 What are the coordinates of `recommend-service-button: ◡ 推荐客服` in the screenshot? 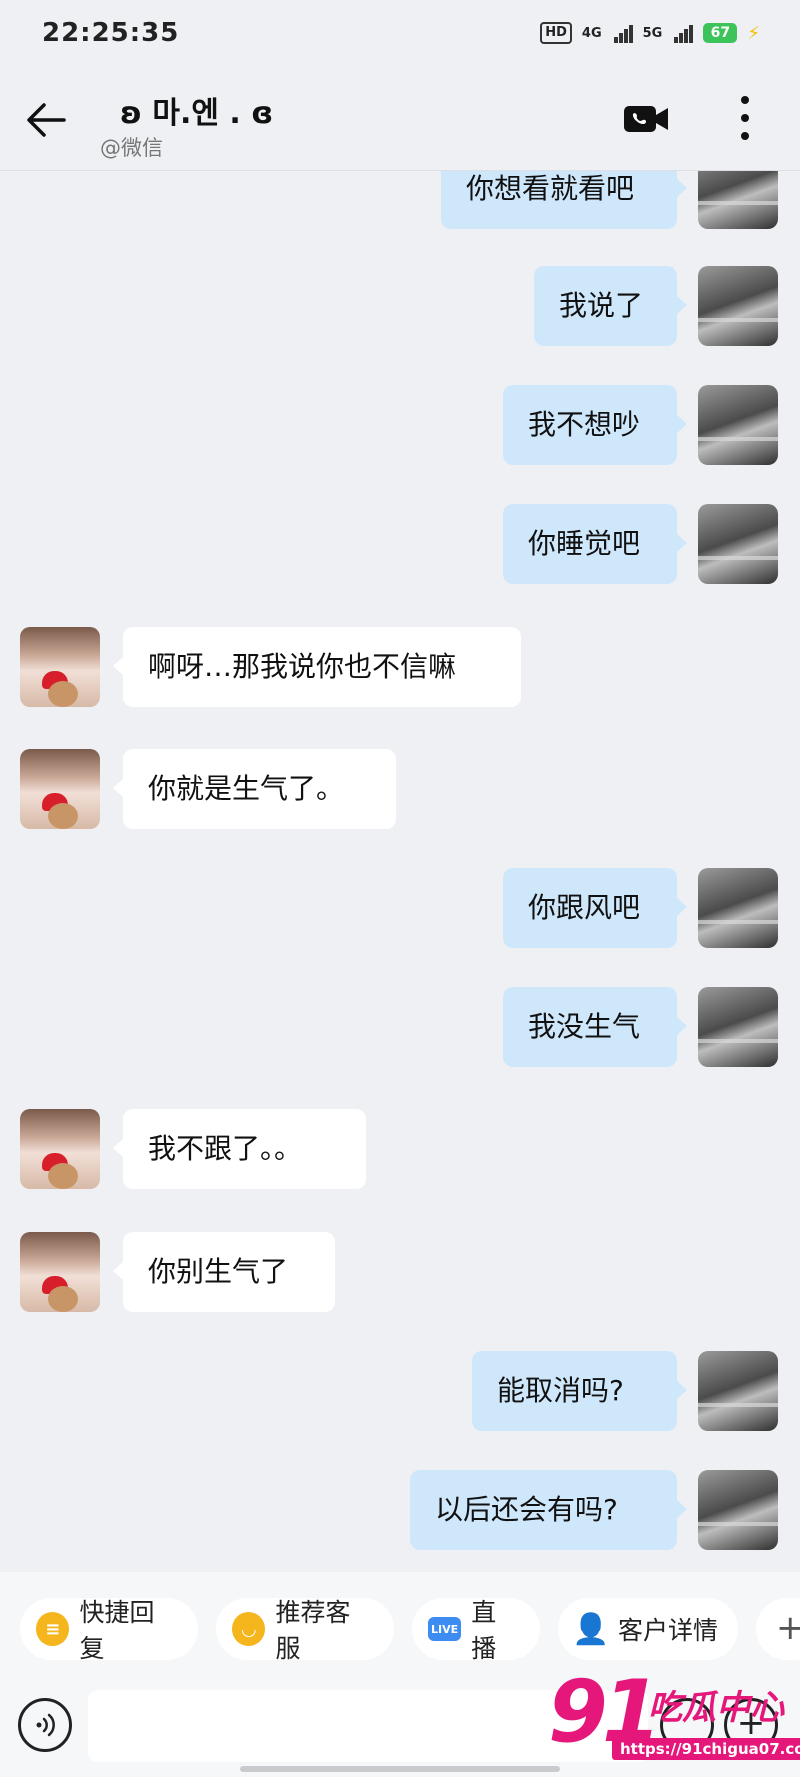 It's located at (305, 1630).